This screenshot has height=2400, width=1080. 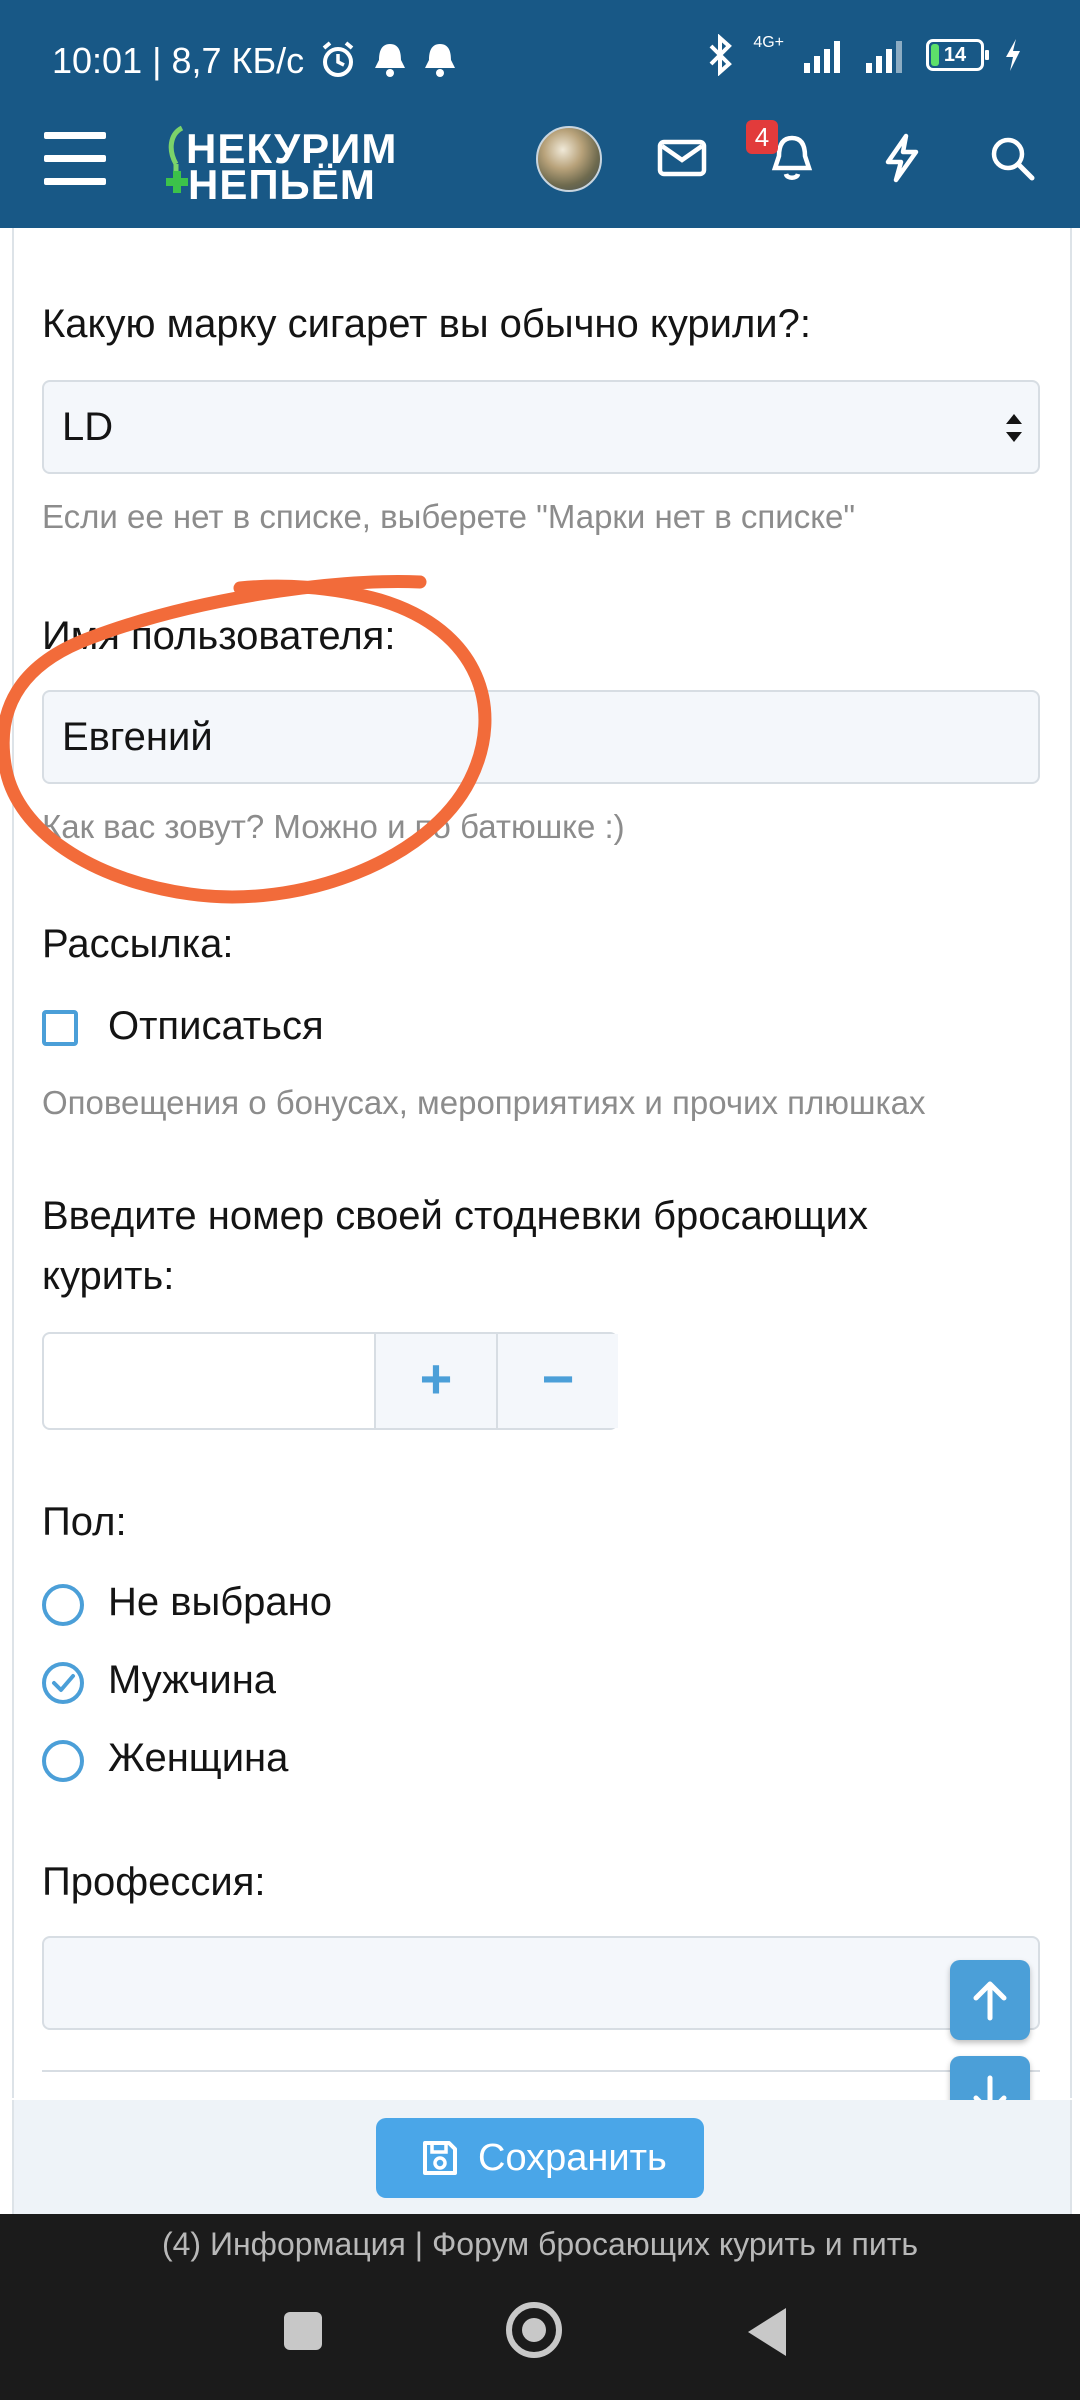 I want to click on gender-radio-male, so click(x=63, y=1683).